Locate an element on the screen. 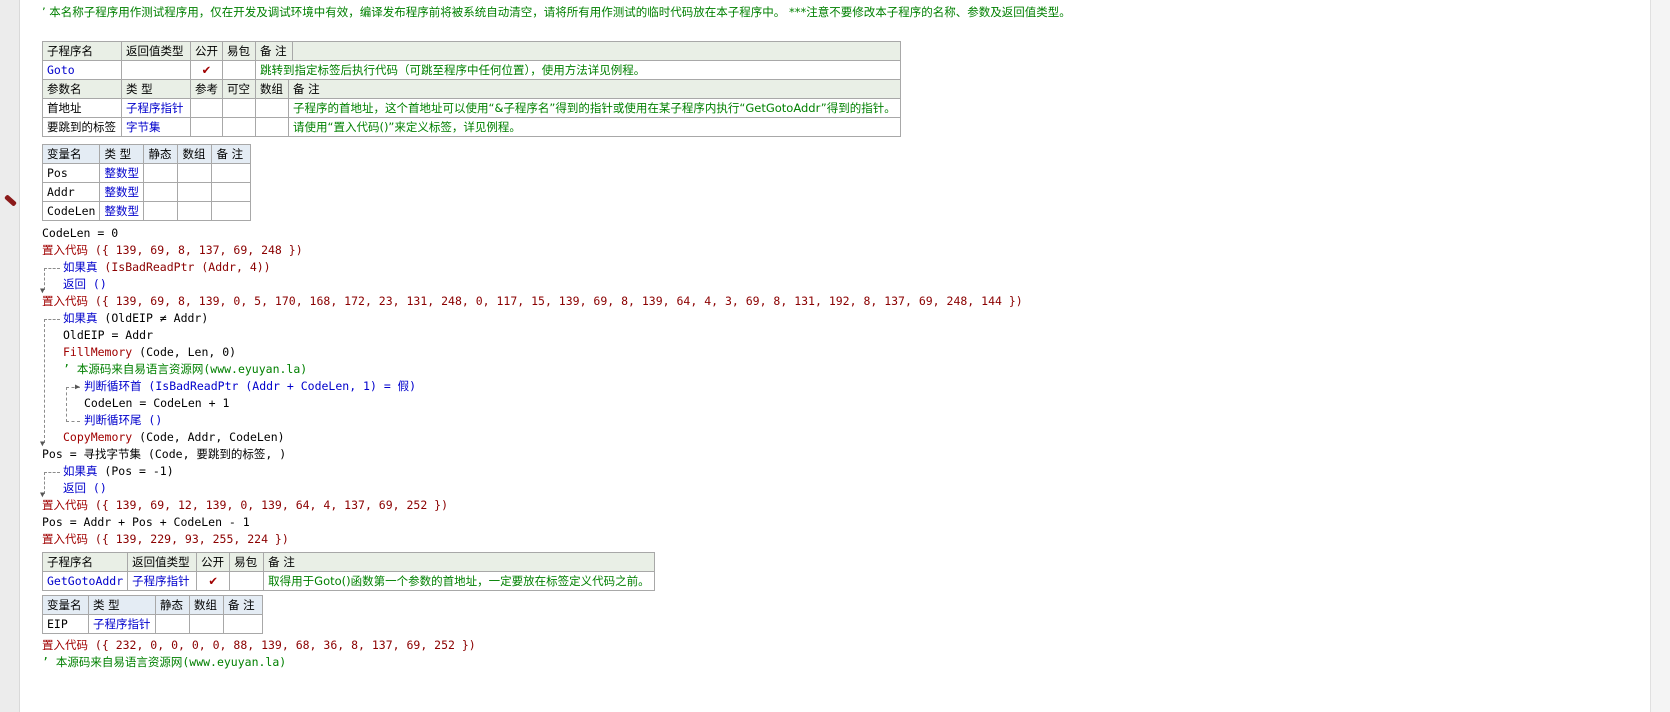 The height and width of the screenshot is (712, 1670). subroutine-name-cell: Goto is located at coordinates (82, 70).